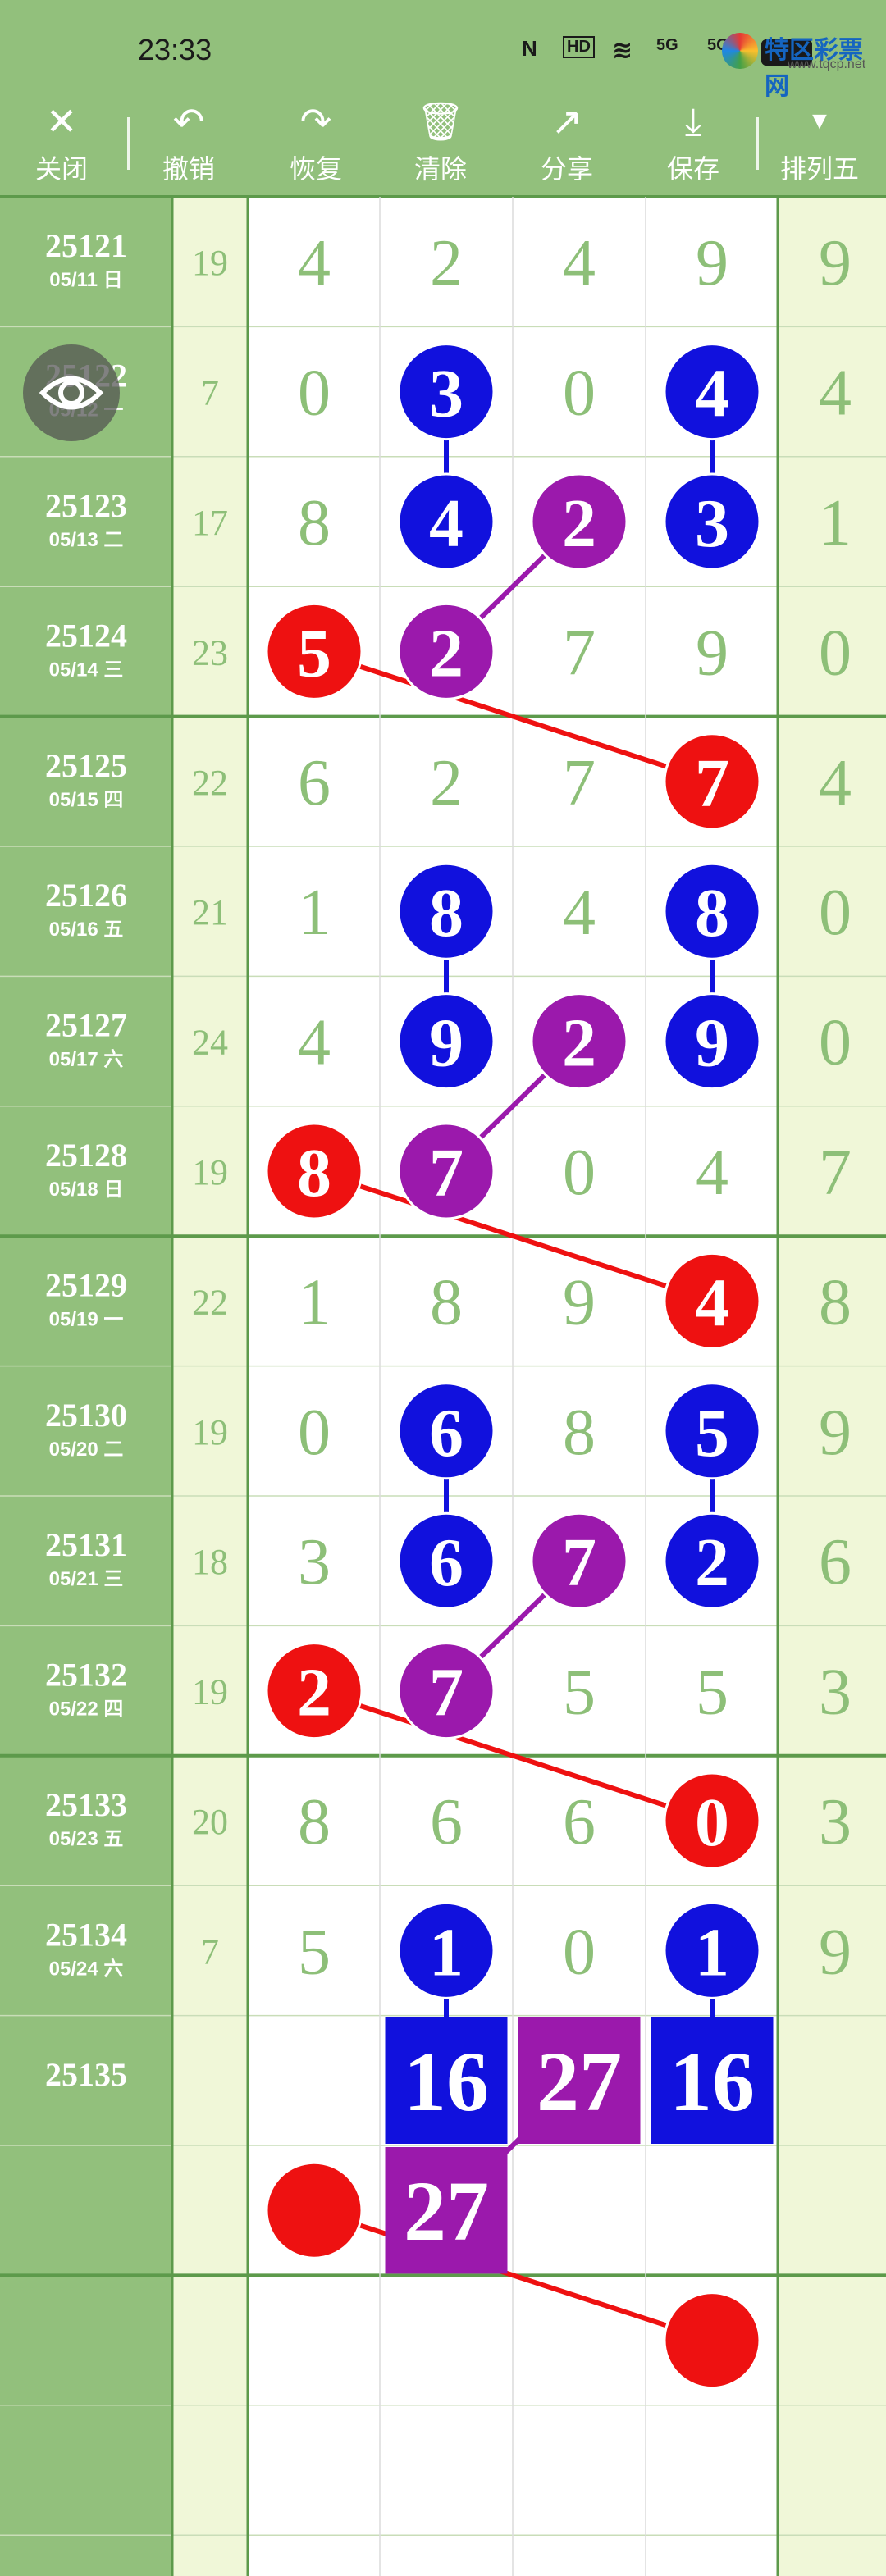  What do you see at coordinates (86, 635) in the screenshot?
I see `issue-number: 25124` at bounding box center [86, 635].